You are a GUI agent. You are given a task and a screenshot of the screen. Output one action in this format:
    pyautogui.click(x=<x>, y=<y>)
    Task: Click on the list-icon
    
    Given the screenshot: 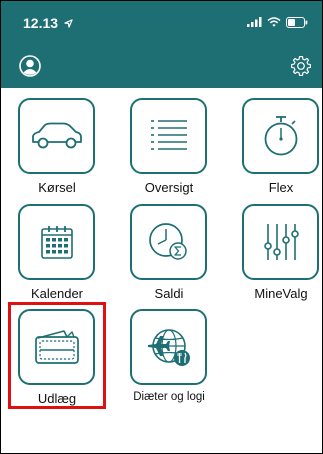 What is the action you would take?
    pyautogui.click(x=168, y=135)
    